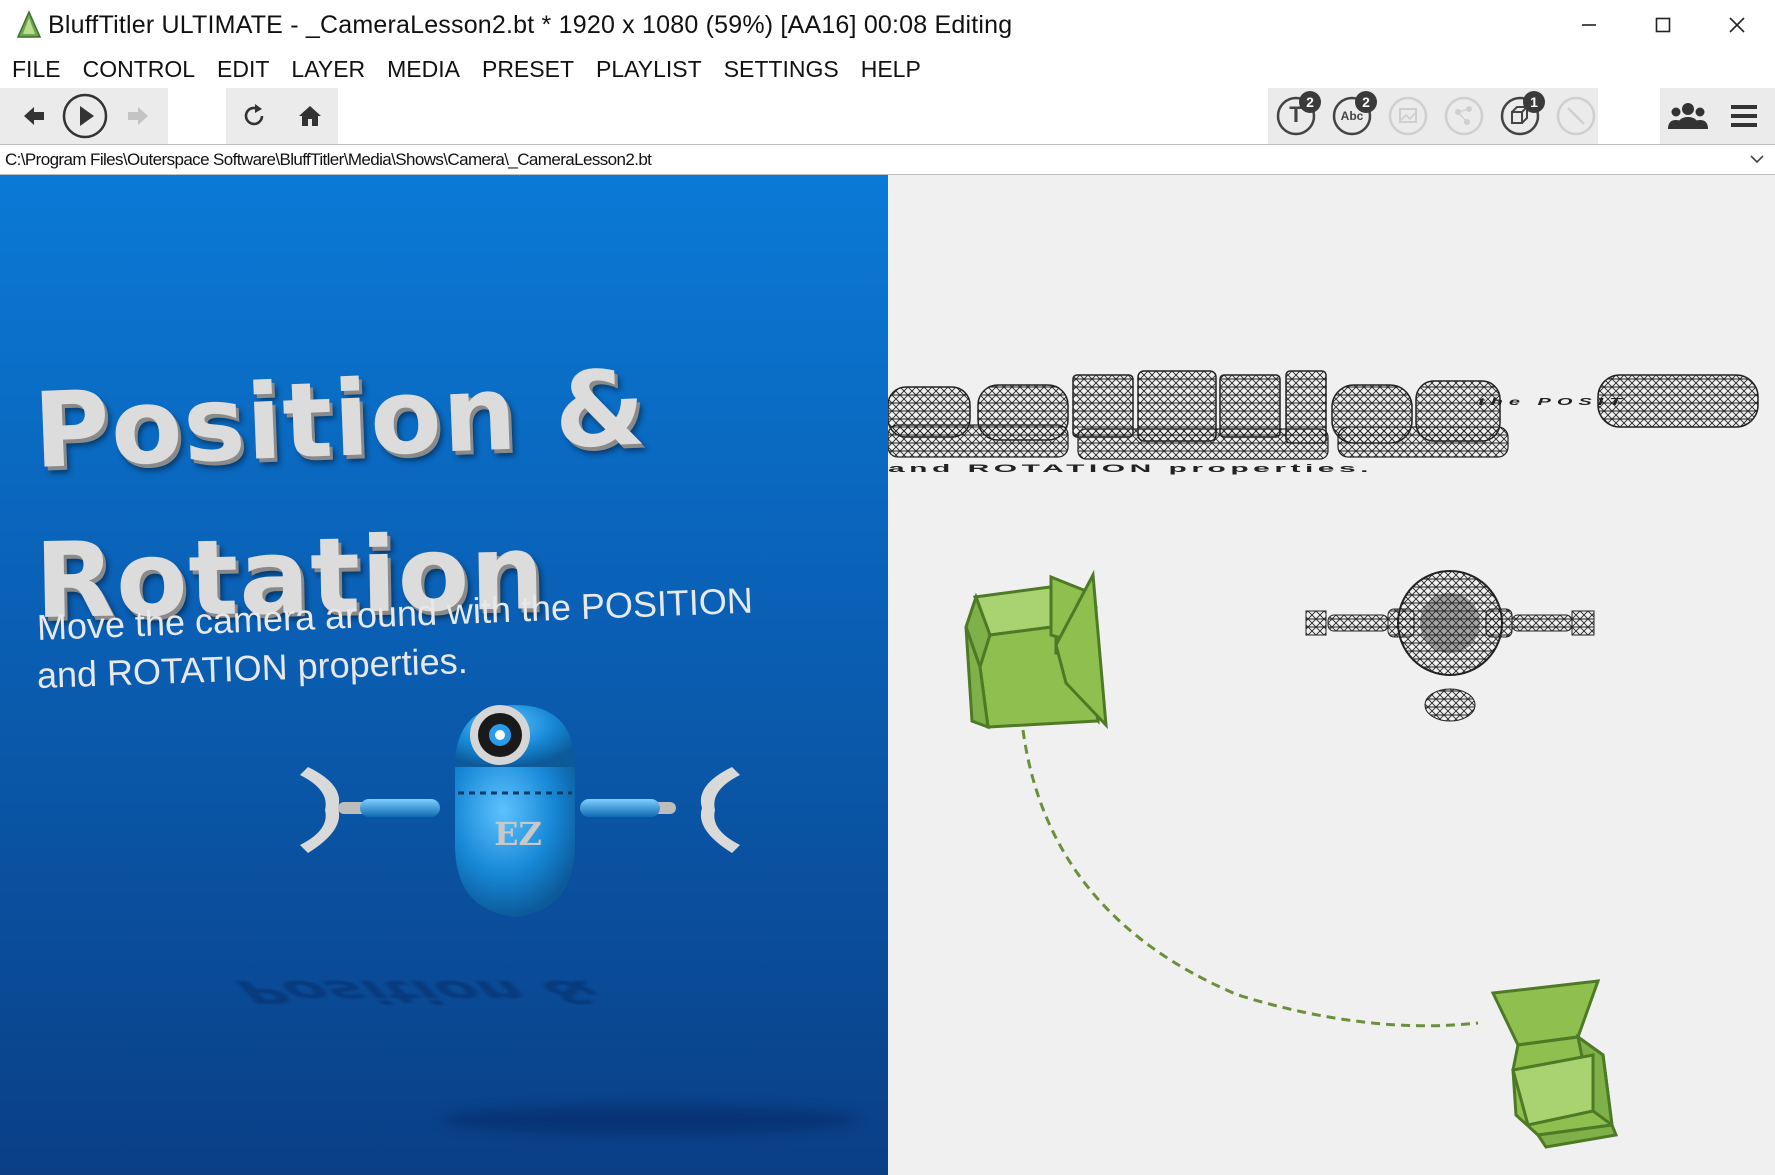 Image resolution: width=1775 pixels, height=1175 pixels. I want to click on menu-layer: LAYER, so click(328, 69).